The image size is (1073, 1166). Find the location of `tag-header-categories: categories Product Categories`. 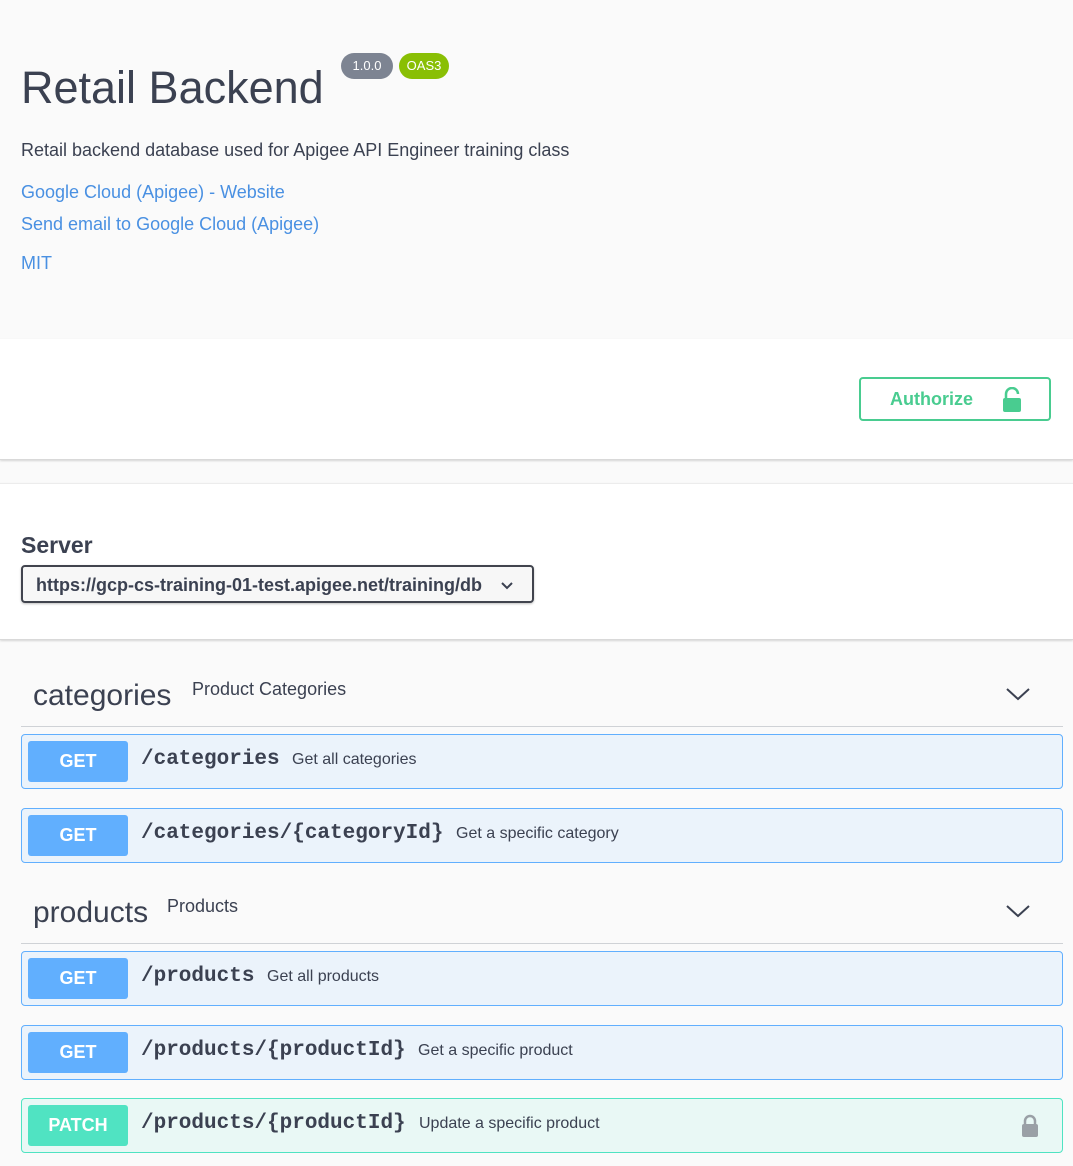

tag-header-categories: categories Product Categories is located at coordinates (542, 697).